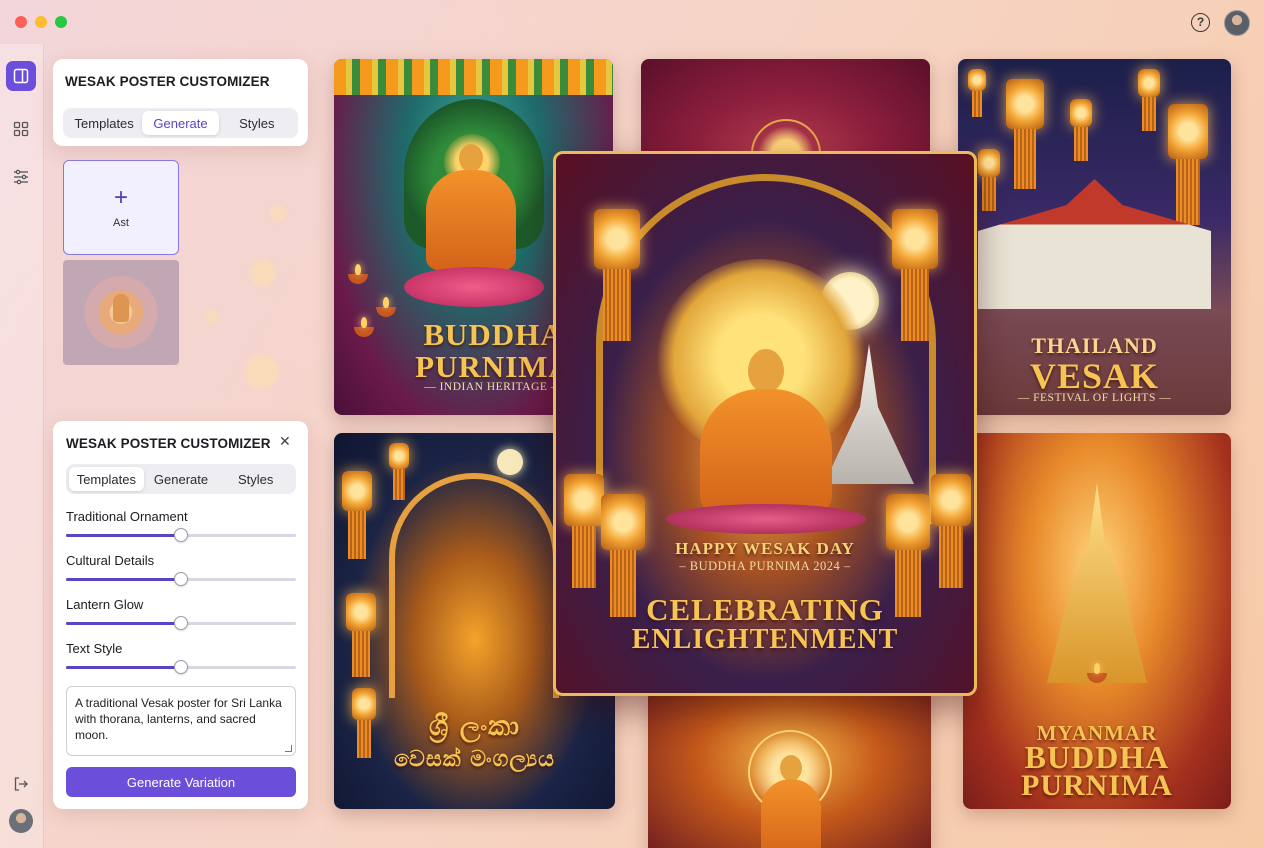 This screenshot has height=848, width=1264. What do you see at coordinates (765, 609) in the screenshot?
I see `featured-line3: CELEBRATING` at bounding box center [765, 609].